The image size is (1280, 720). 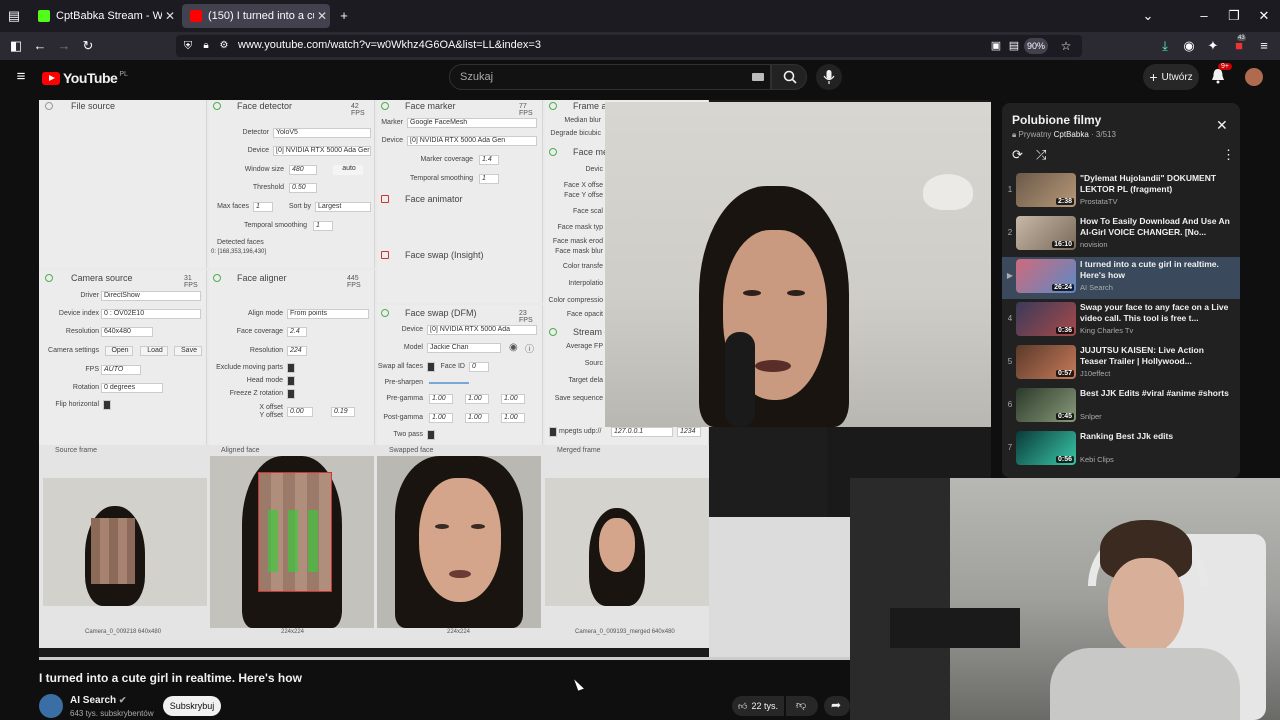 What do you see at coordinates (344, 16) in the screenshot?
I see `new-tab-icon: +` at bounding box center [344, 16].